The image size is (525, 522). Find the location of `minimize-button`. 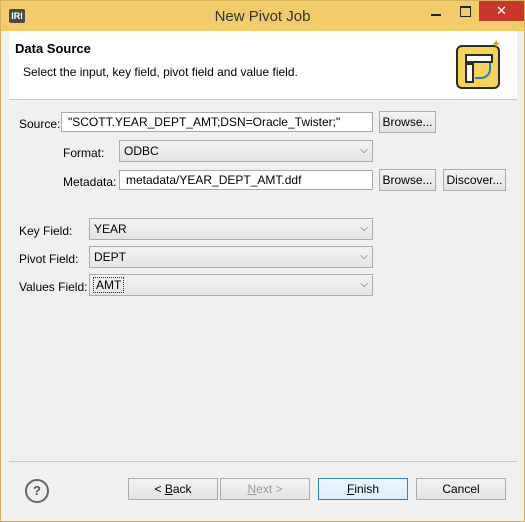

minimize-button is located at coordinates (436, 12).